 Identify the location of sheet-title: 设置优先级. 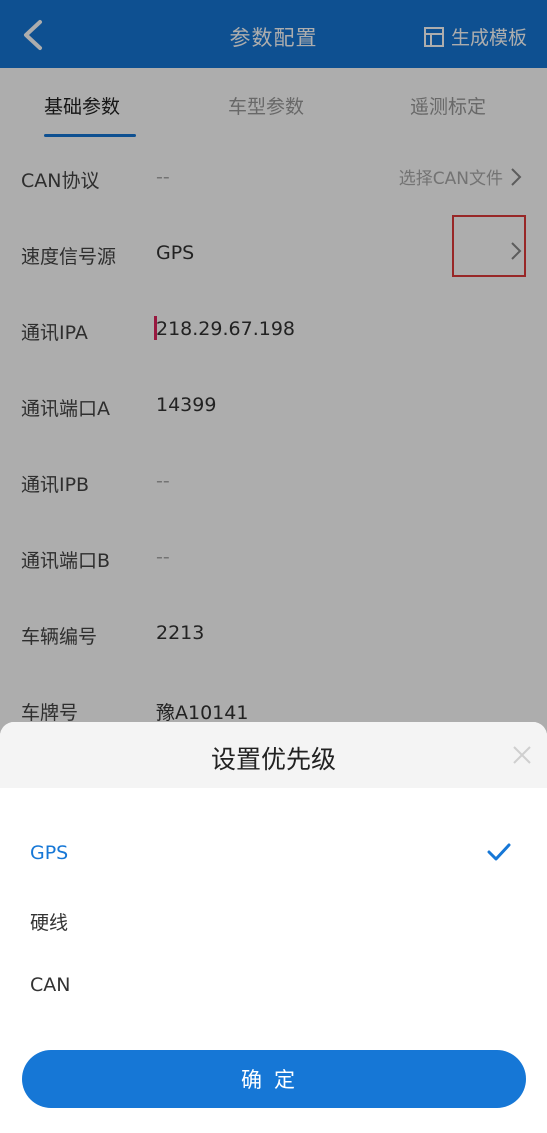
(273, 759).